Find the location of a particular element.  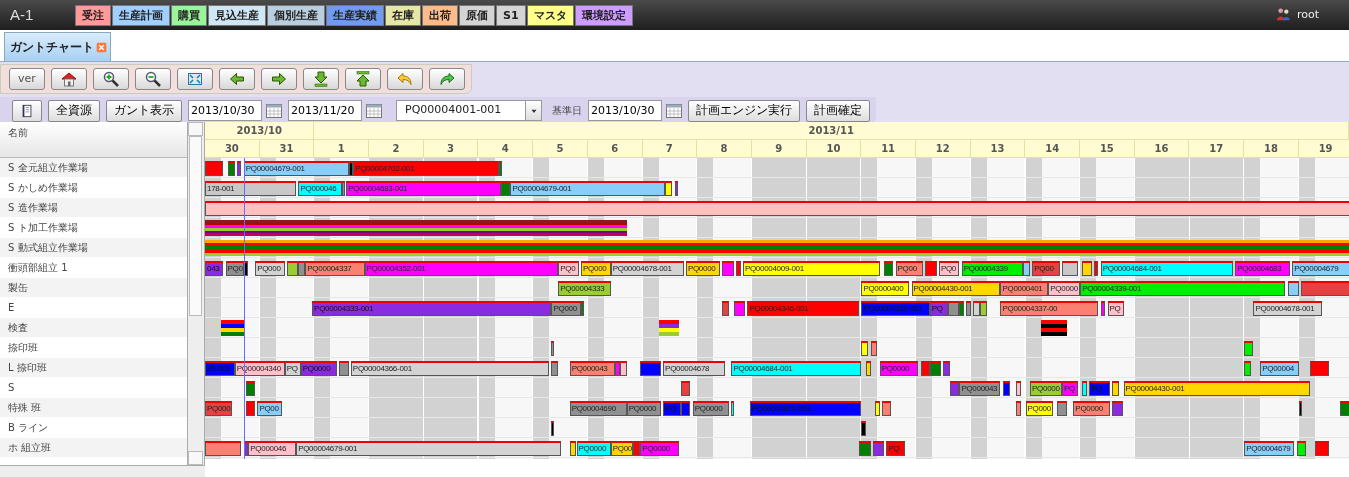

menu-item: 購買 is located at coordinates (189, 15).